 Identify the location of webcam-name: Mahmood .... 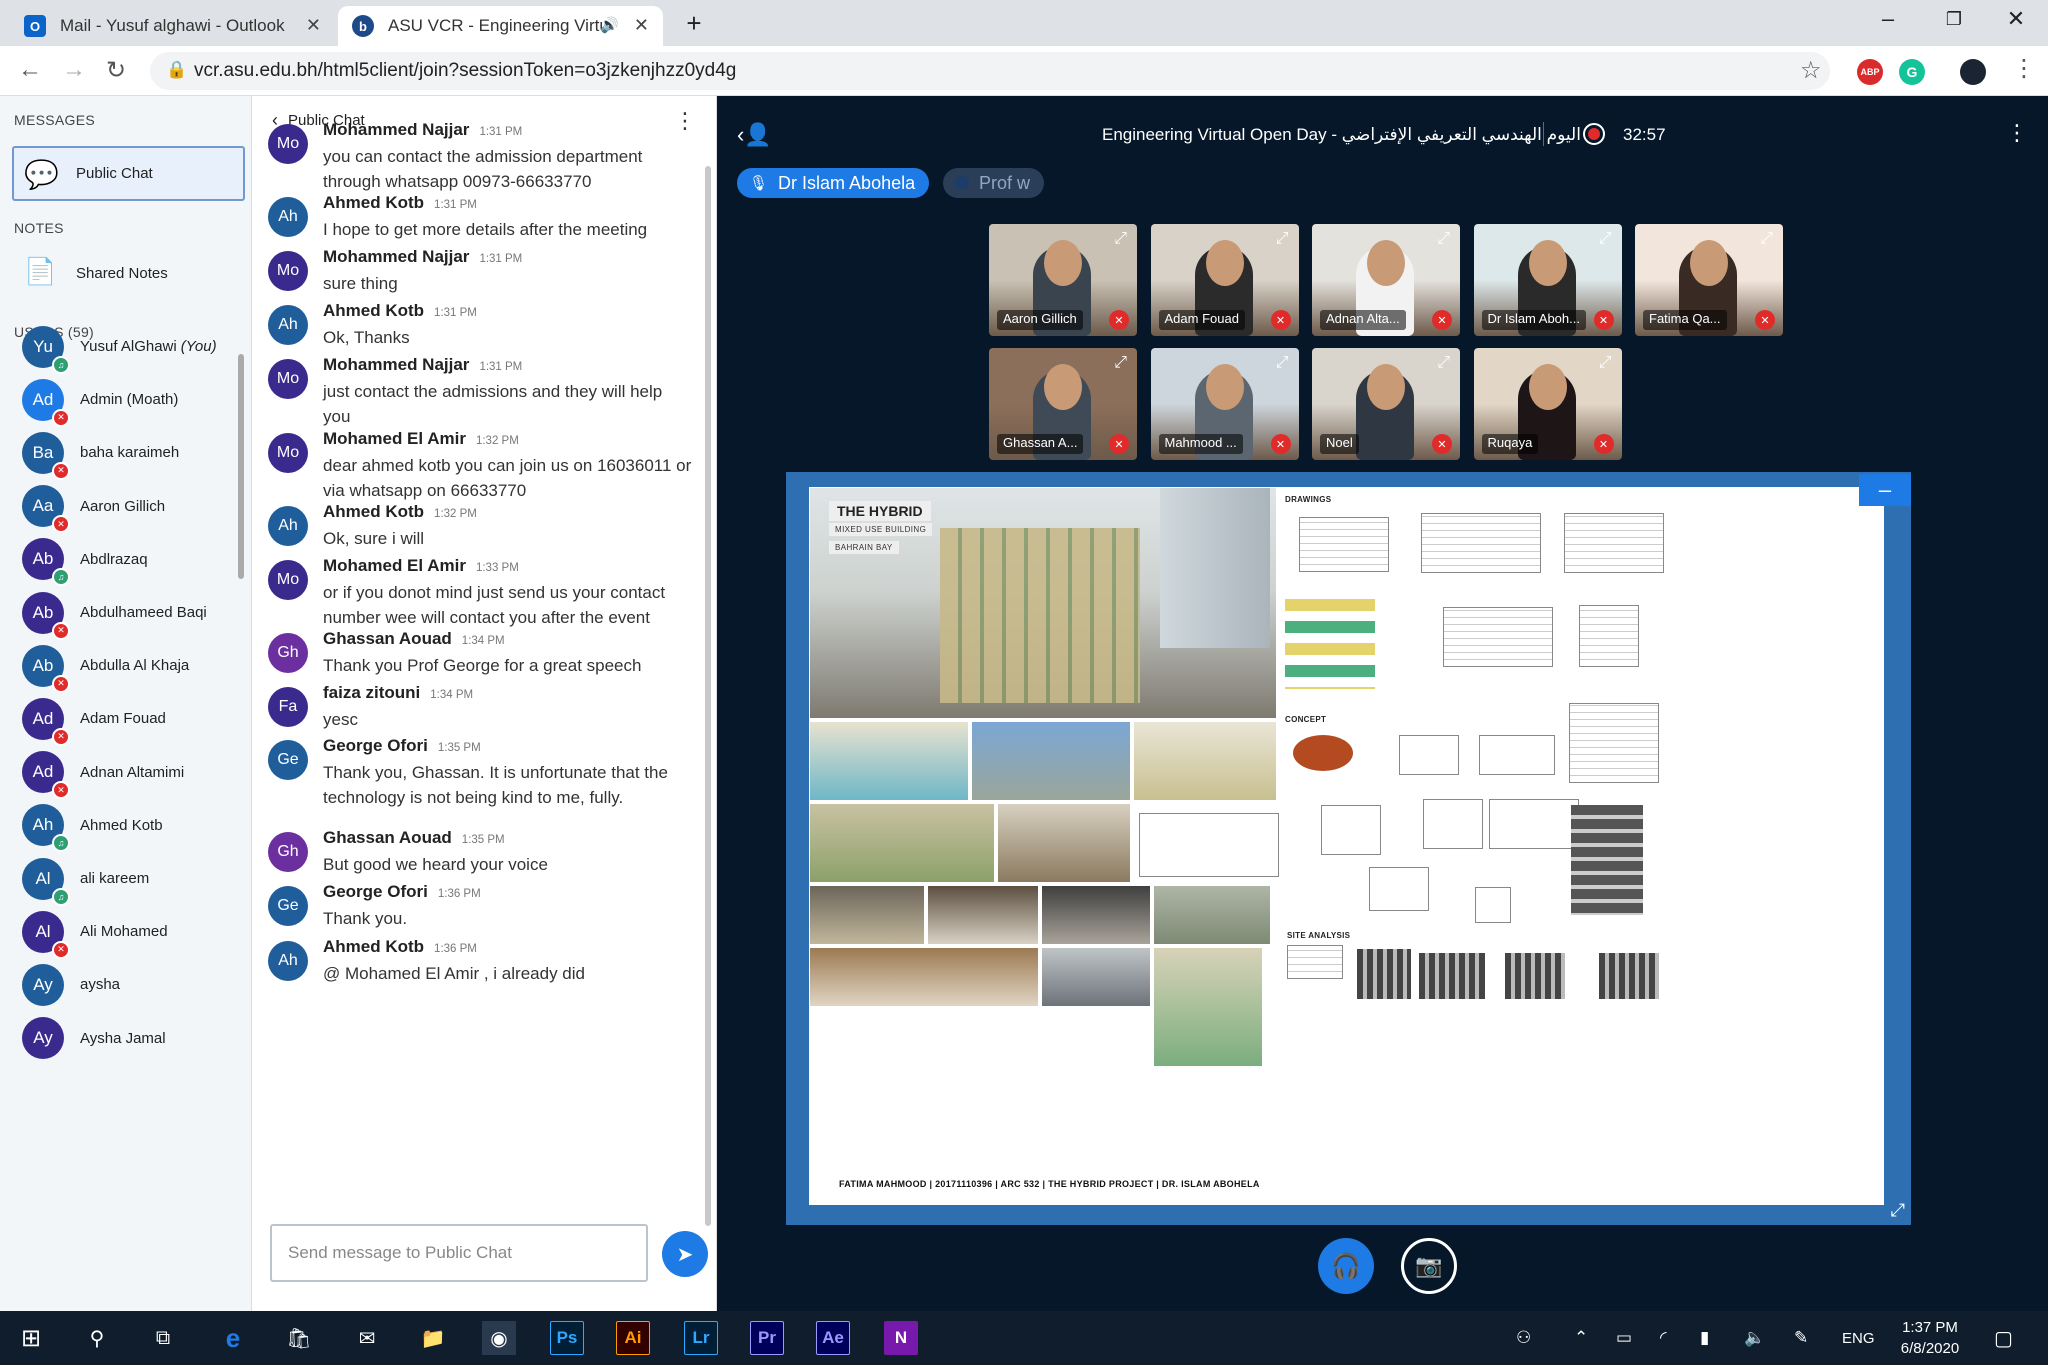
(1200, 444).